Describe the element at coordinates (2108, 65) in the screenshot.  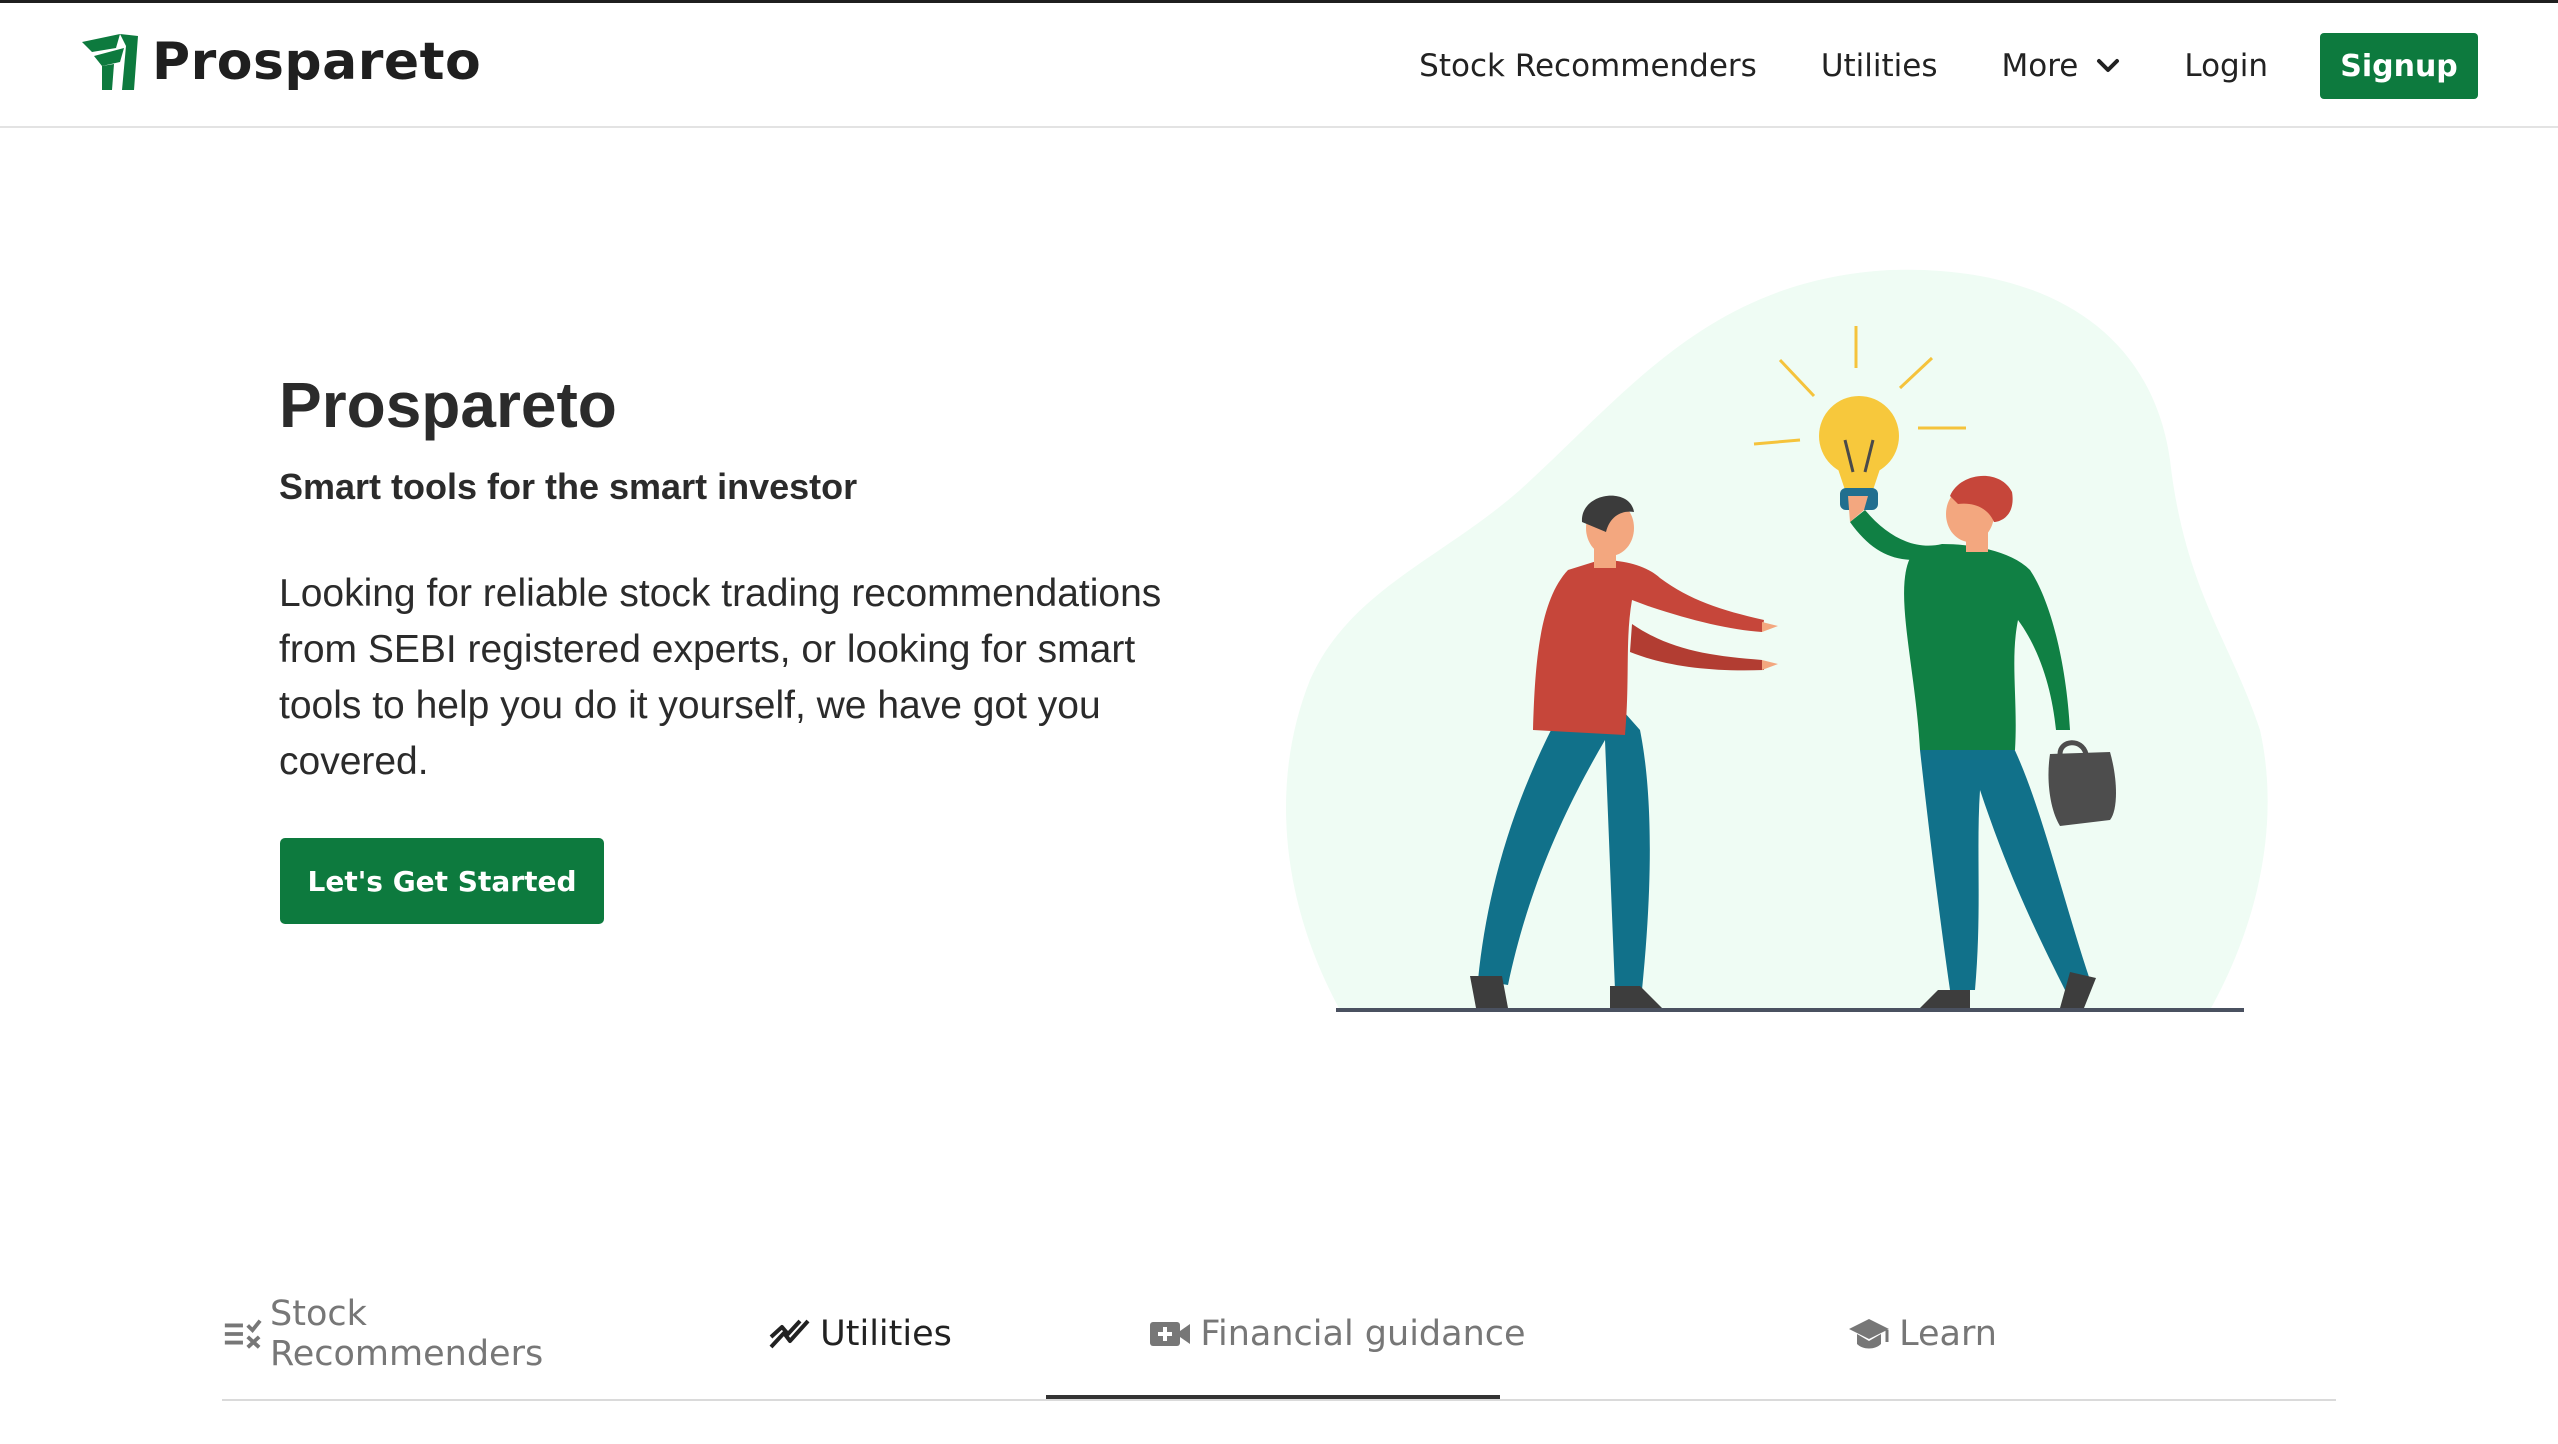
I see `chevron-down-icon` at that location.